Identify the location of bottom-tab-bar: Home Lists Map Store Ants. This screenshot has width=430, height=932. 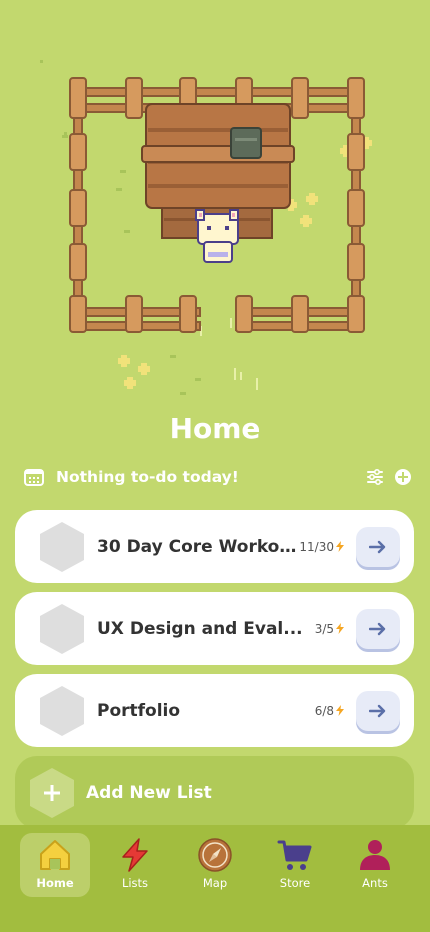
(215, 878).